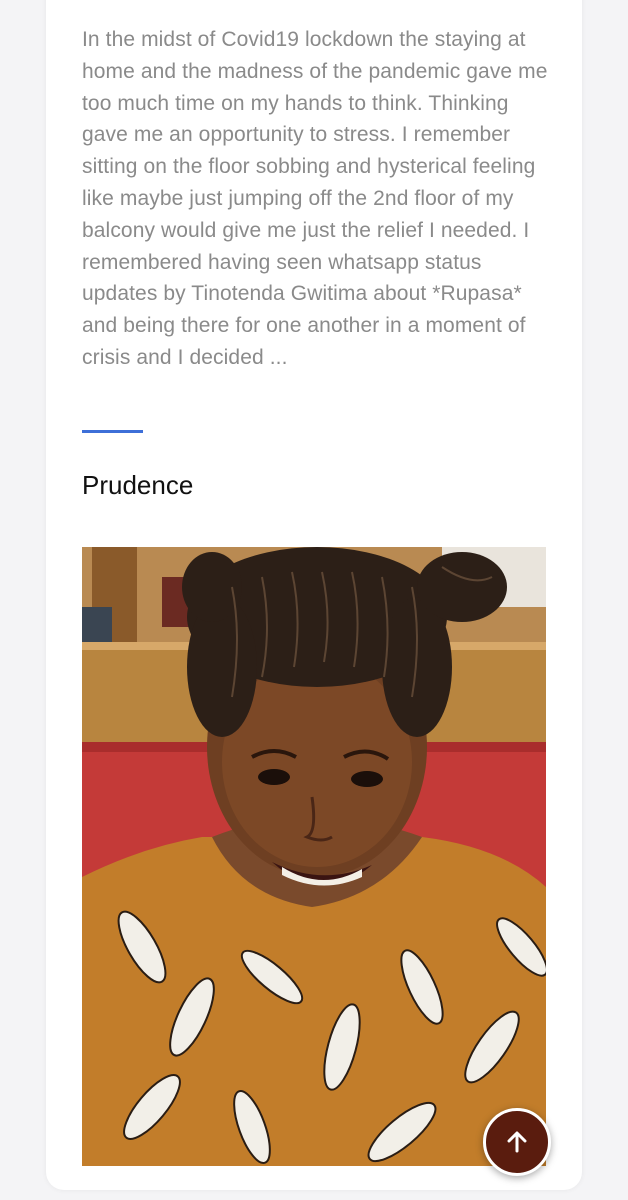  I want to click on scroll-to-top-button, so click(517, 1142).